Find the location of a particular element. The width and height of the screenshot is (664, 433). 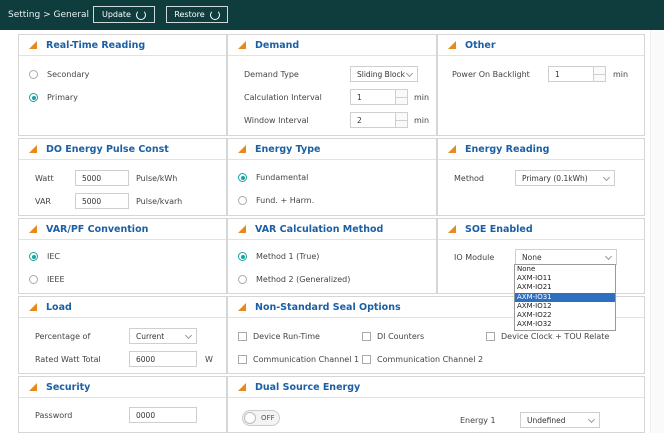

top-bar: Setting > General Update Restore is located at coordinates (332, 15).